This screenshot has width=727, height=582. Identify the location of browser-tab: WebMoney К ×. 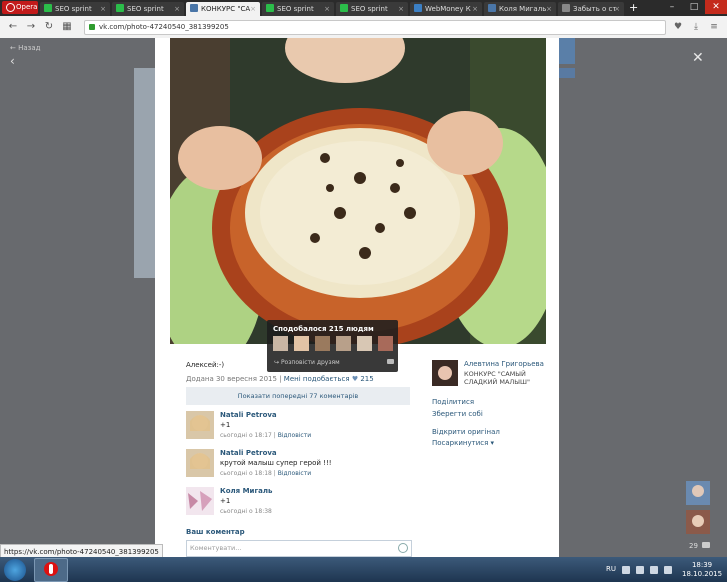
(446, 9).